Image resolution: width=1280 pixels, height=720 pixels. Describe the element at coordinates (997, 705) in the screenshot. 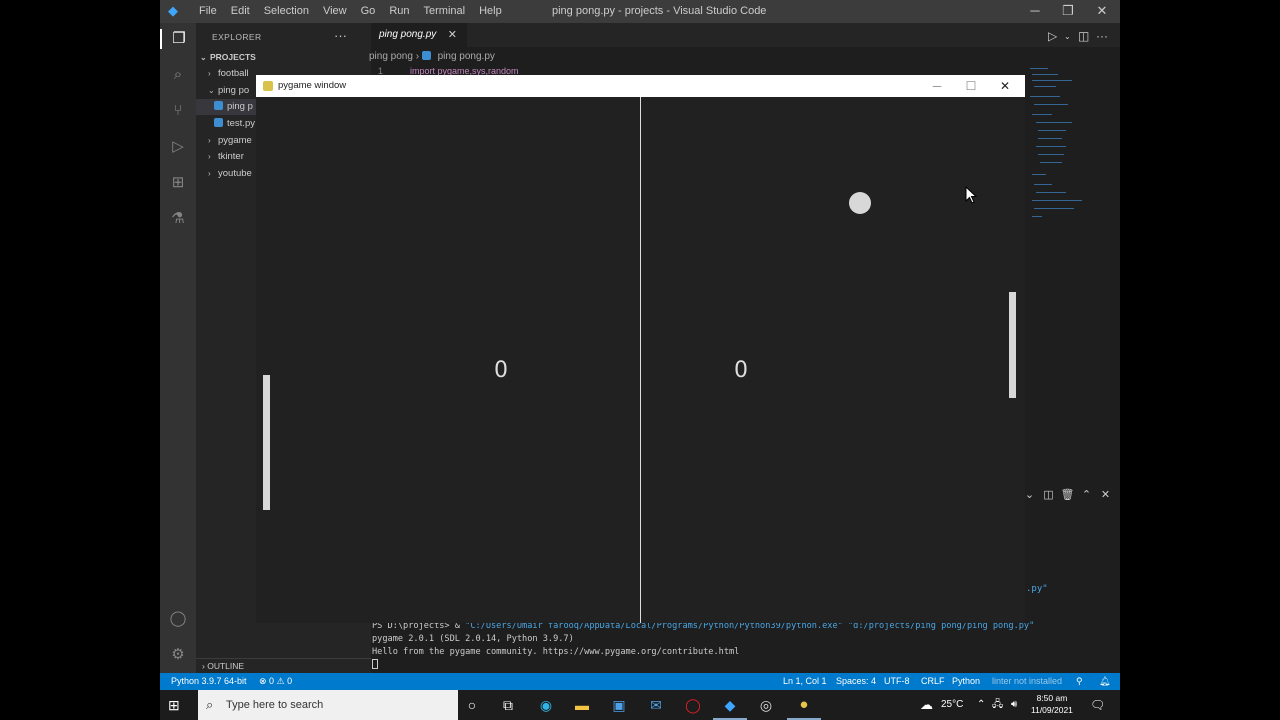

I see `network-icon: 🖧︎` at that location.